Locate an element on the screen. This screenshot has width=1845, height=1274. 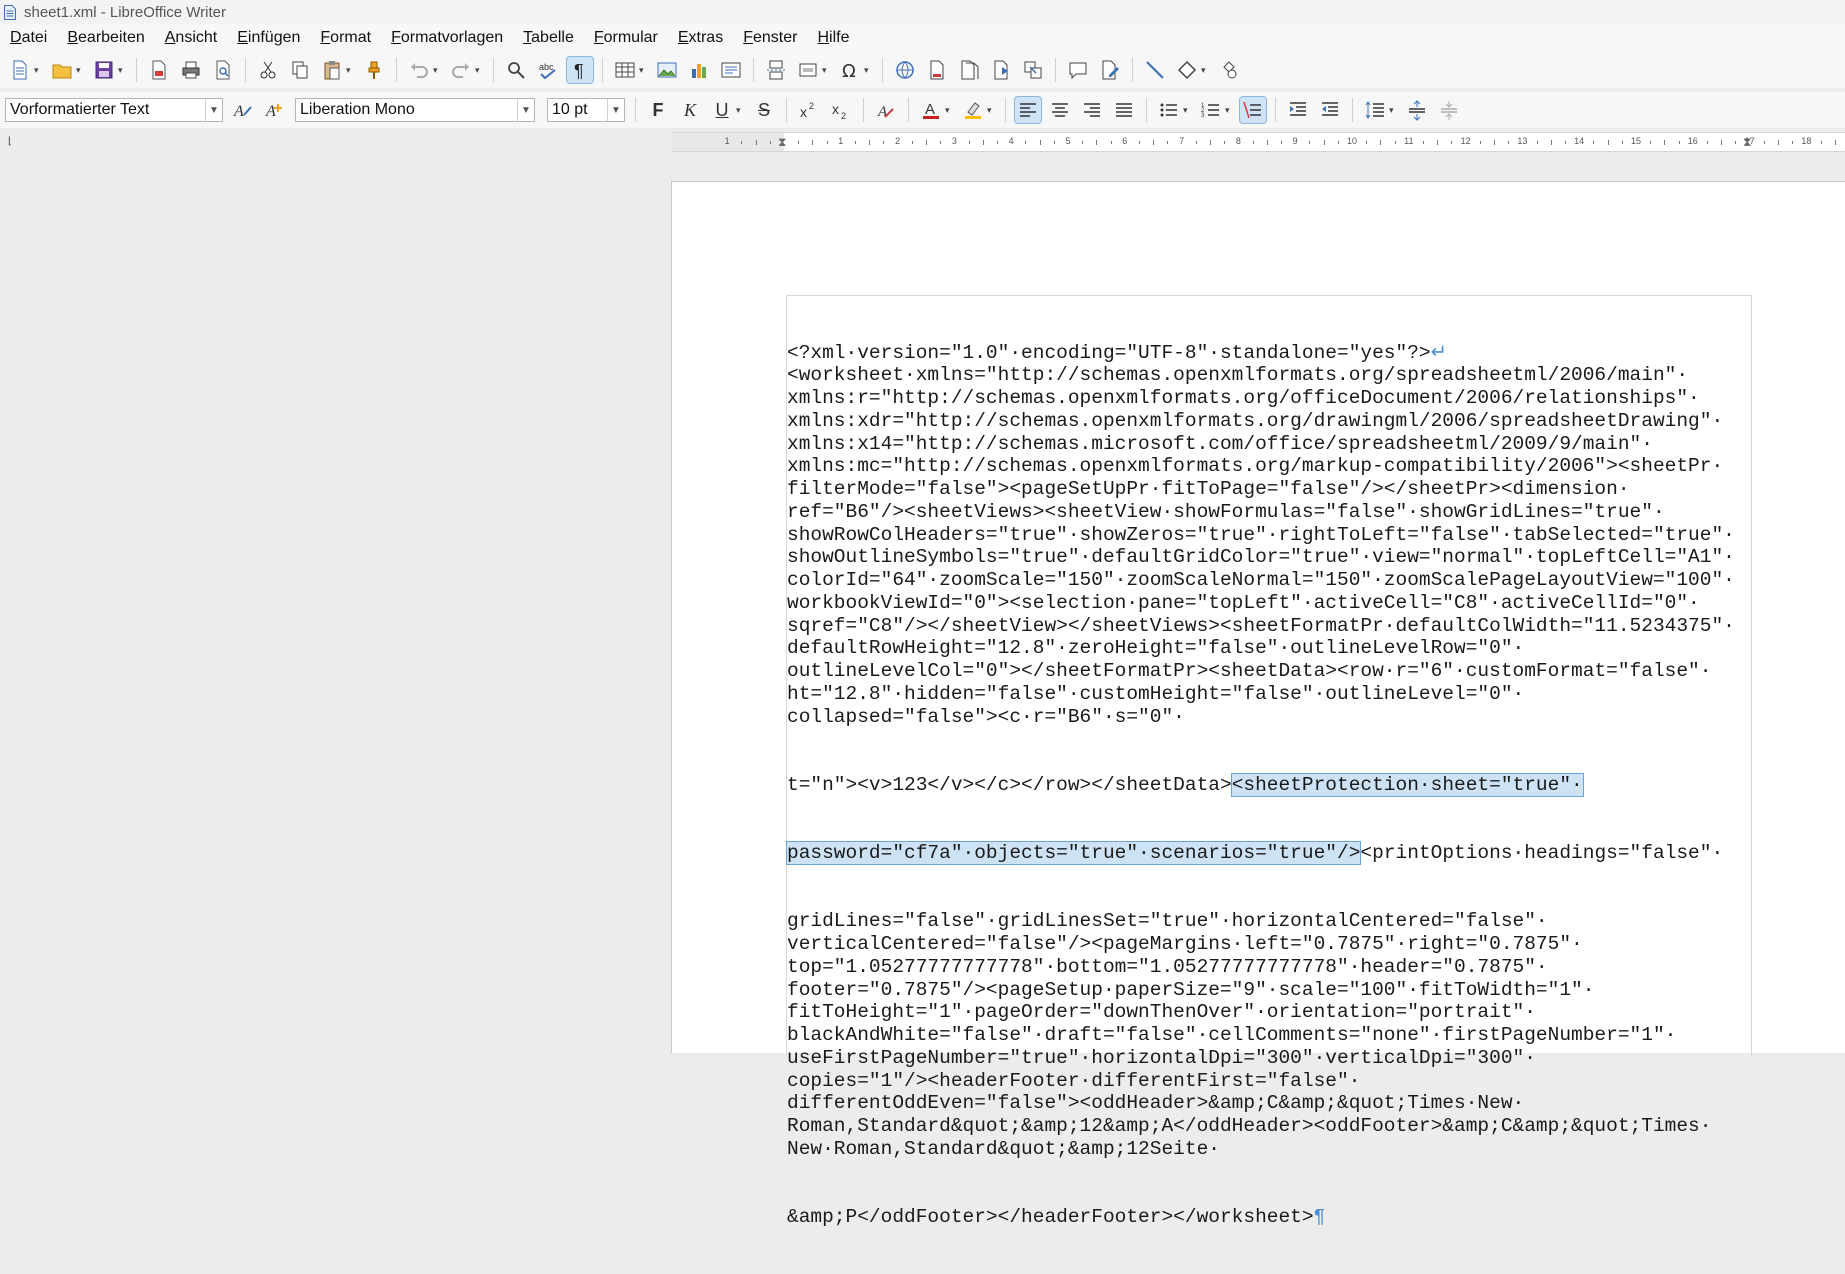
align-left-button is located at coordinates (1028, 110).